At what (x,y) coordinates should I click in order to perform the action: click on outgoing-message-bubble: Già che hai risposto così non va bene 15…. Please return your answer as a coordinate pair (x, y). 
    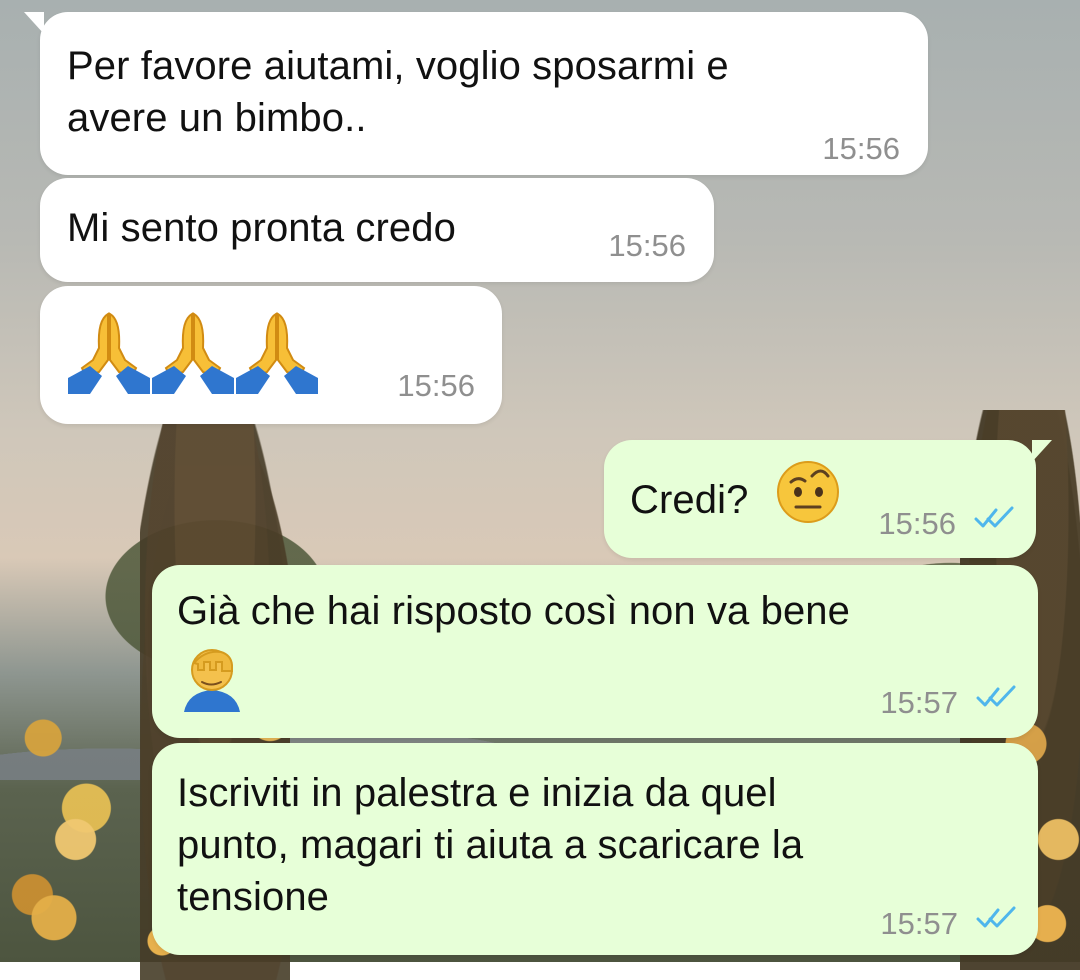
    Looking at the image, I should click on (595, 651).